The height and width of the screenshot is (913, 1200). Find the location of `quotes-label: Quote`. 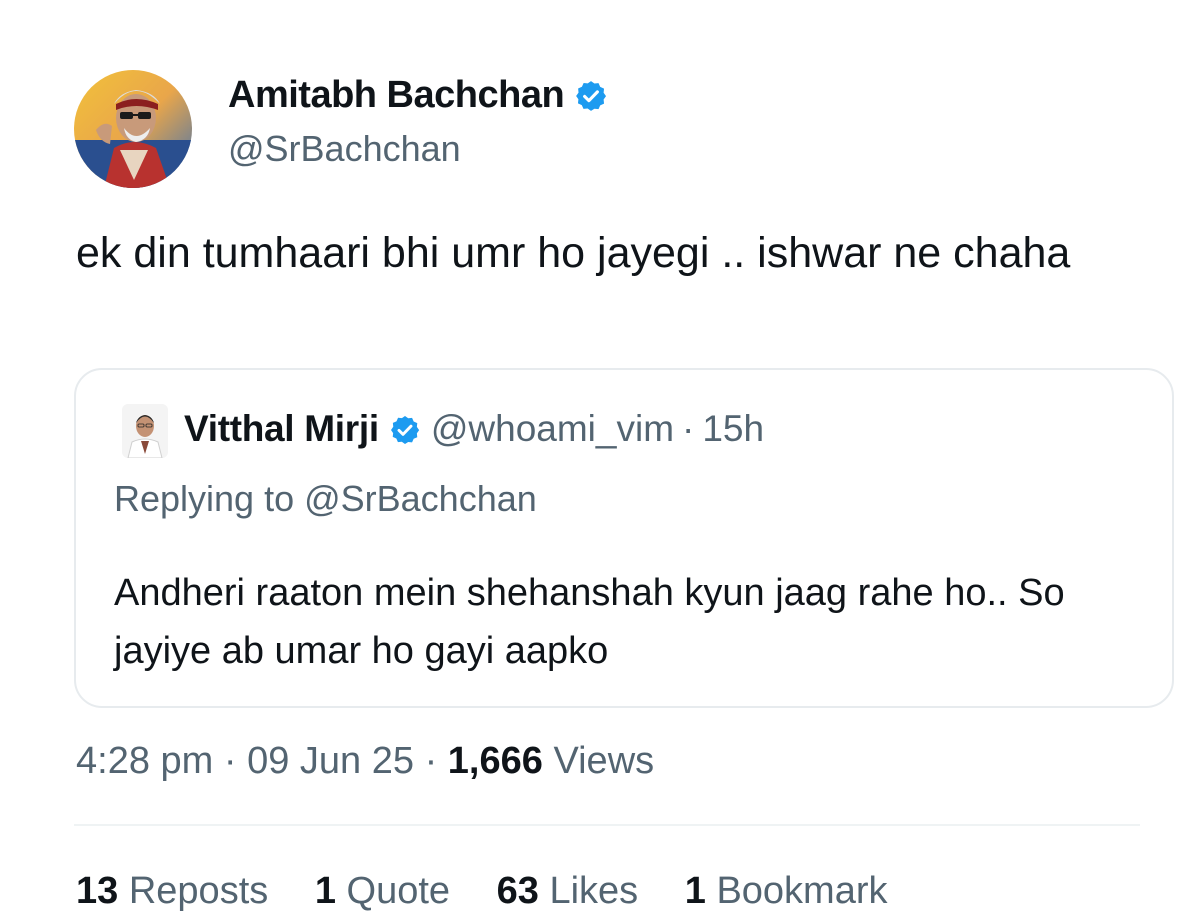

quotes-label: Quote is located at coordinates (398, 891).